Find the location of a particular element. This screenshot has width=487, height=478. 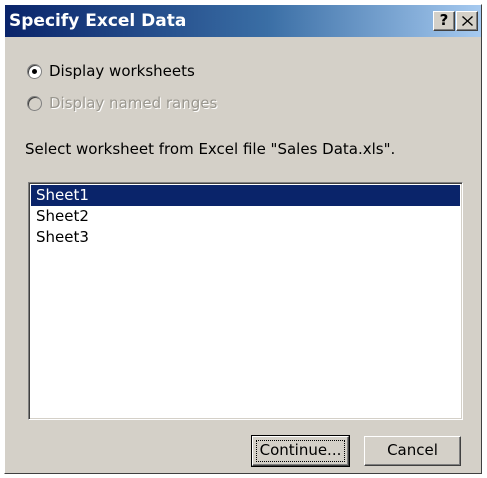

display-worksheets-label: Display worksheets is located at coordinates (122, 71).